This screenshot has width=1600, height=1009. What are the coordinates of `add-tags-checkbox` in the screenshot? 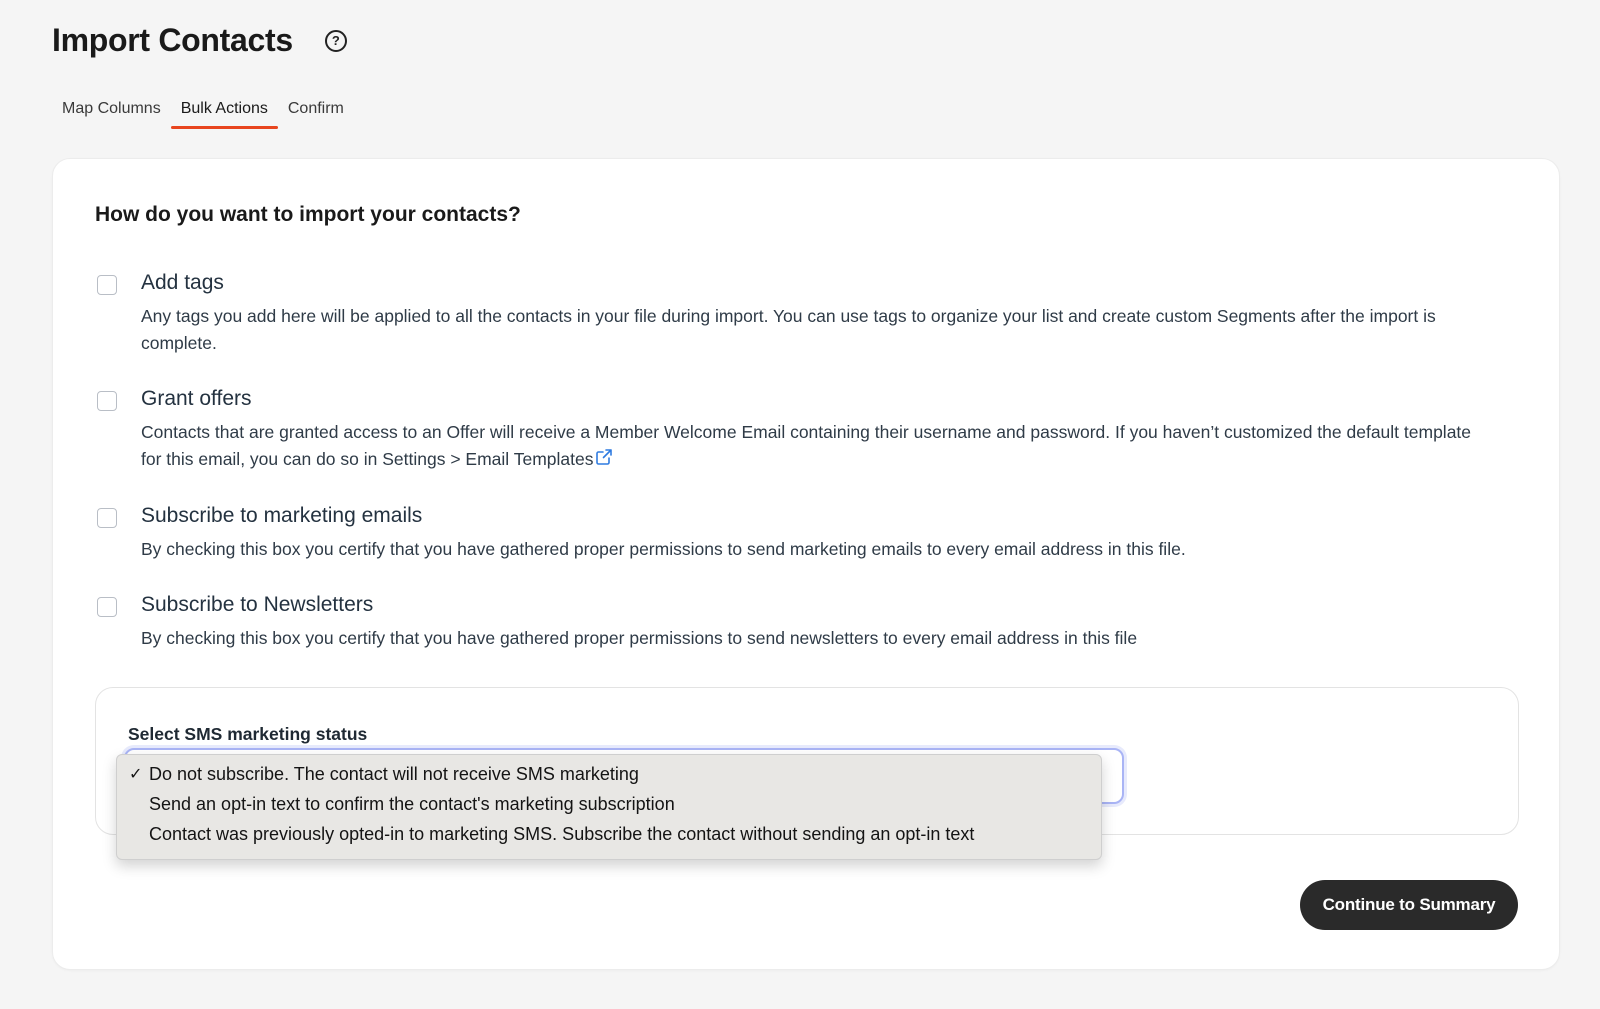 It's located at (107, 285).